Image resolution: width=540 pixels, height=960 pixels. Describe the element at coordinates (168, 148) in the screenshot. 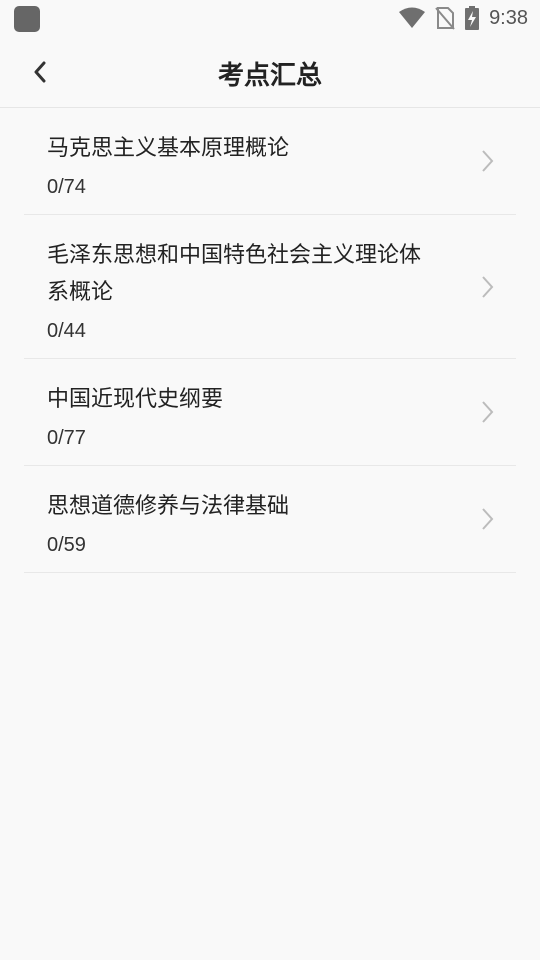

I see `list-item-title: 马克思主义基本原理概论` at that location.